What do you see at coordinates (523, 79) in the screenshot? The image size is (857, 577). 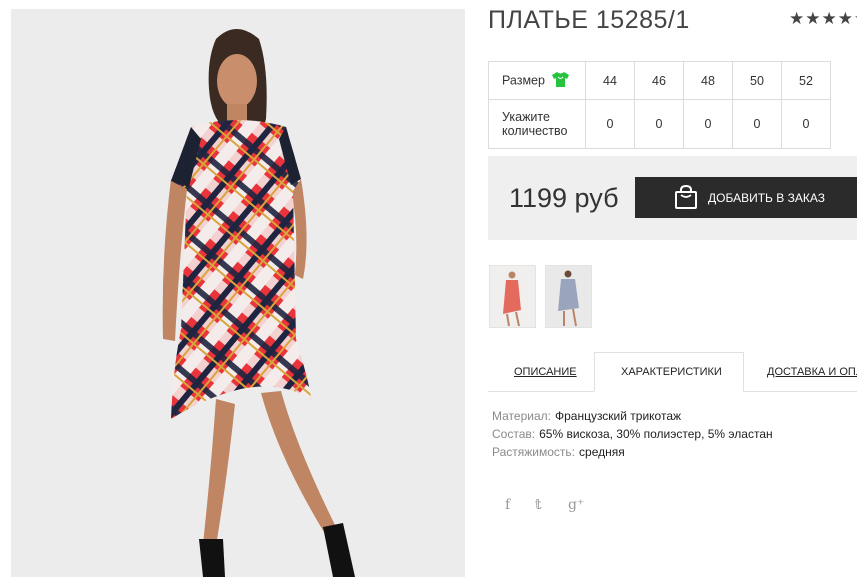 I see `size-label: Размер` at bounding box center [523, 79].